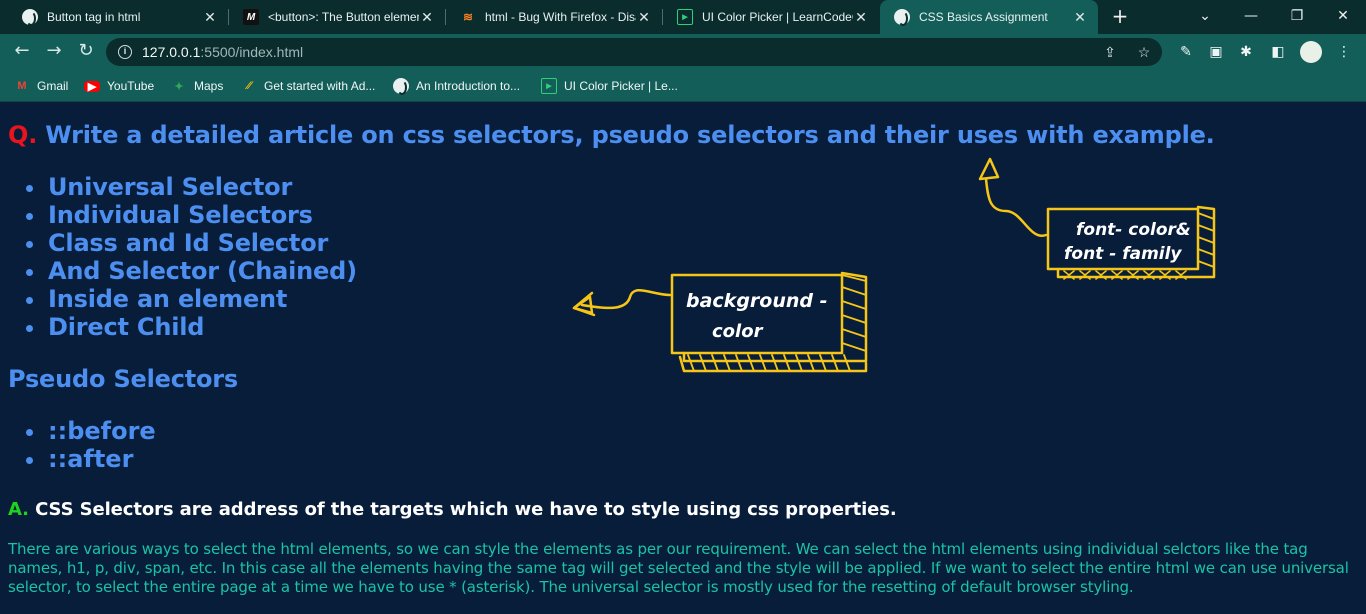 The image size is (1366, 614). I want to click on extension-pen-icon: ✎, so click(1186, 52).